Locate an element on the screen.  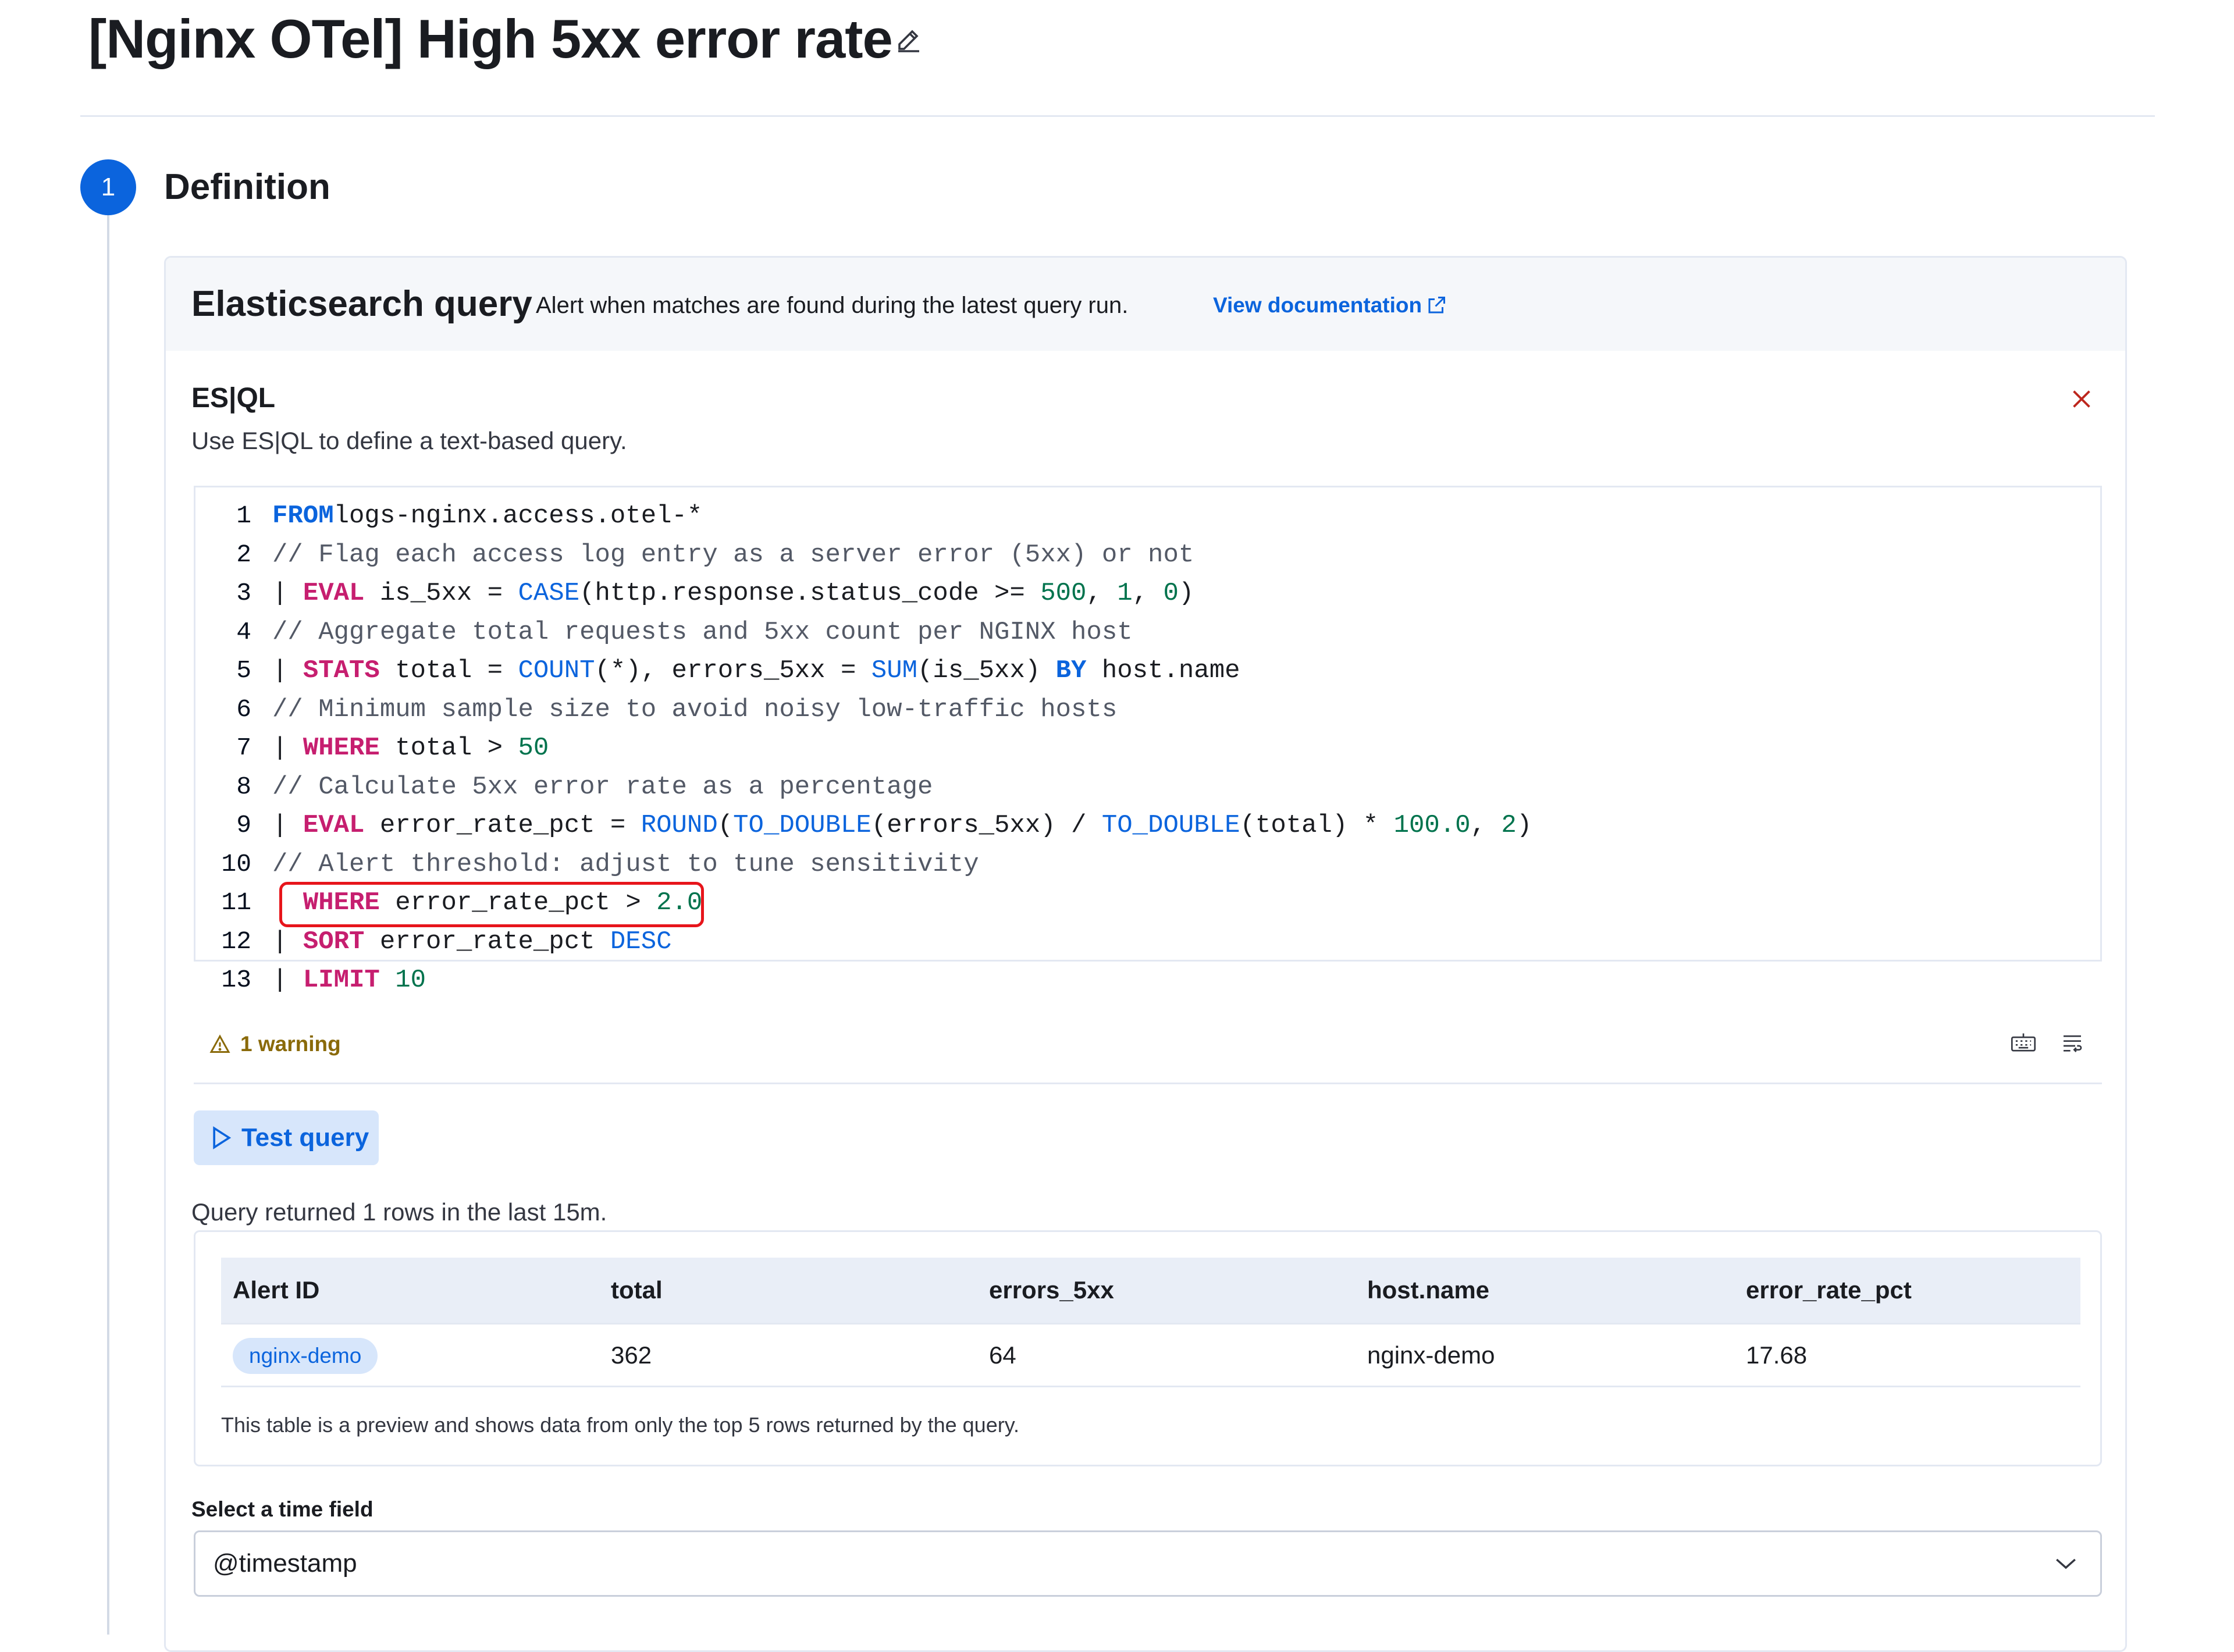
code-token: (http.response.status_code >= is located at coordinates (810, 593).